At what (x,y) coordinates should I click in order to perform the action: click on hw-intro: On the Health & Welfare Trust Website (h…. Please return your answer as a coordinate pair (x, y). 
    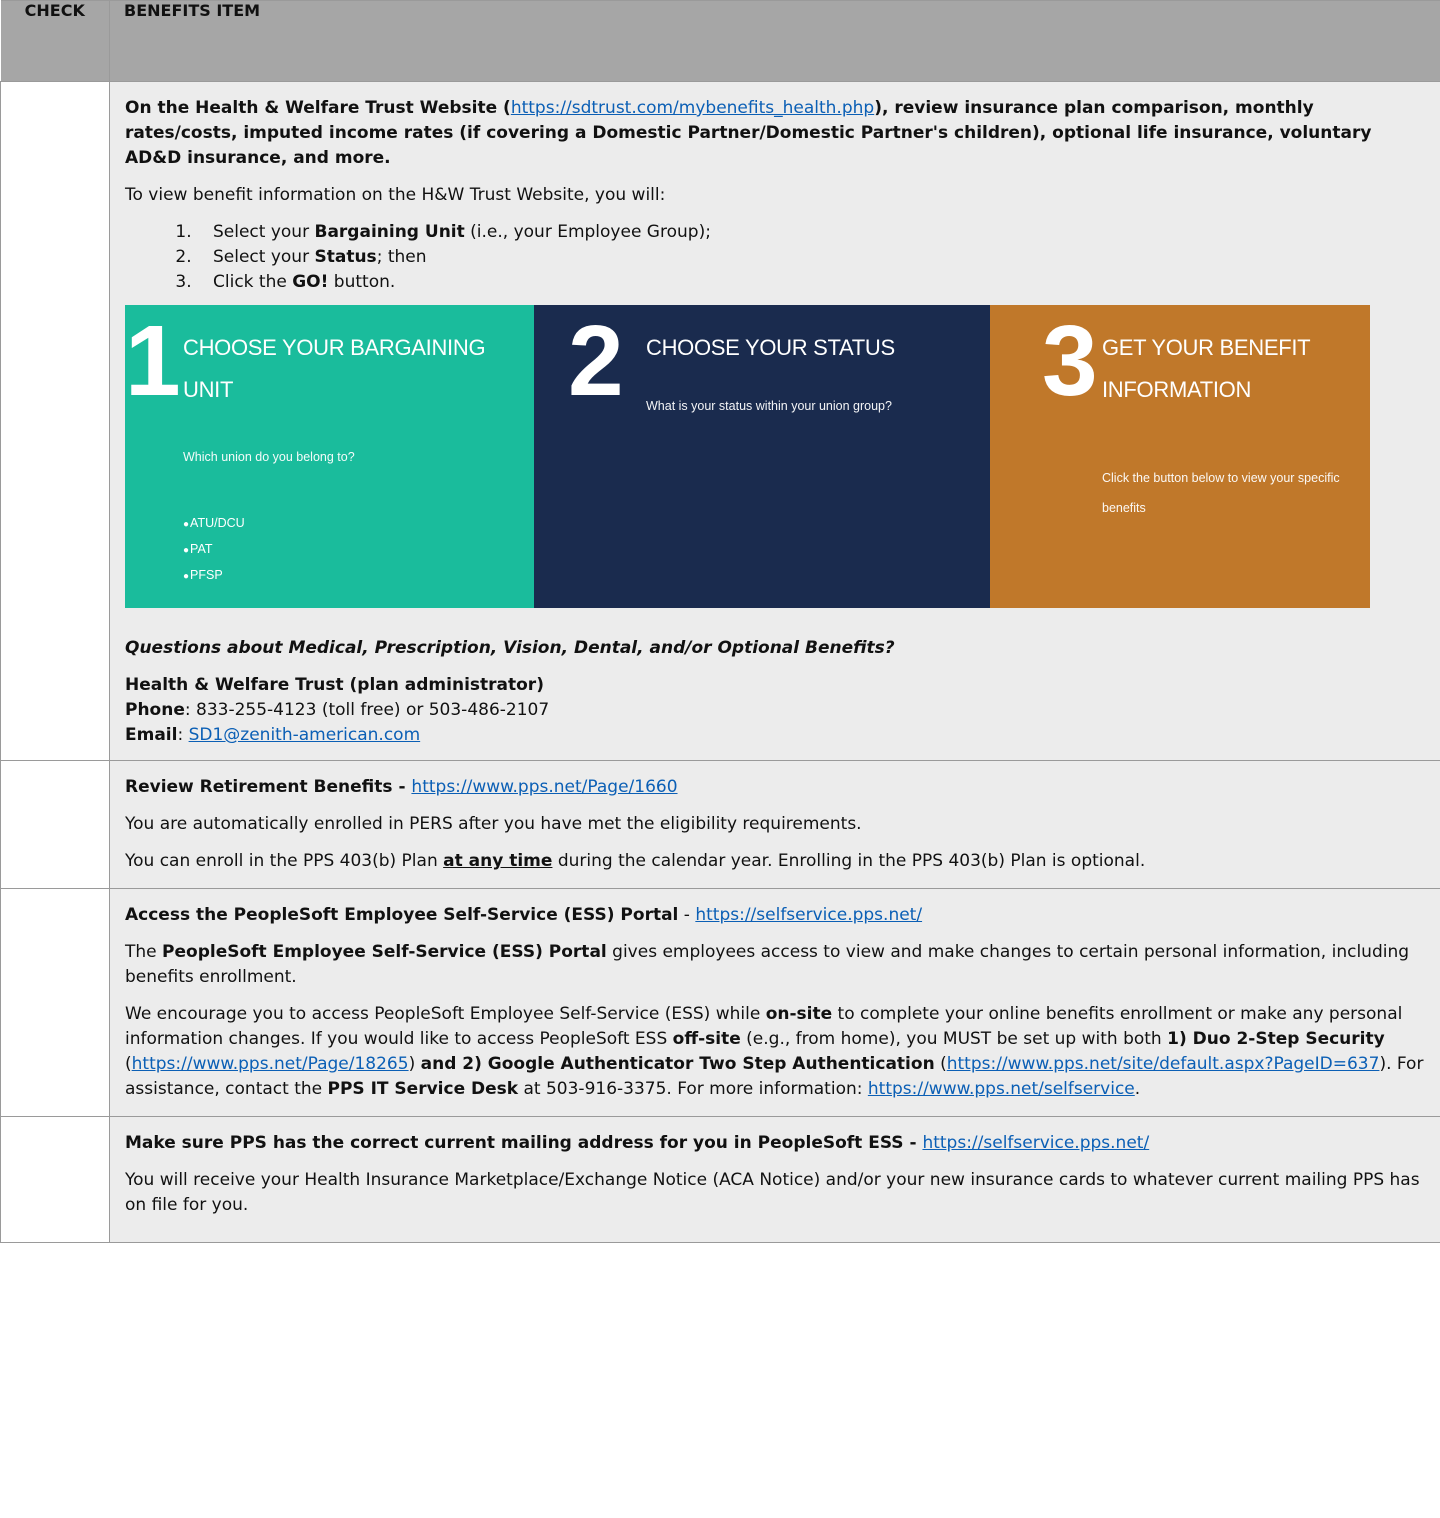
    Looking at the image, I should click on (775, 133).